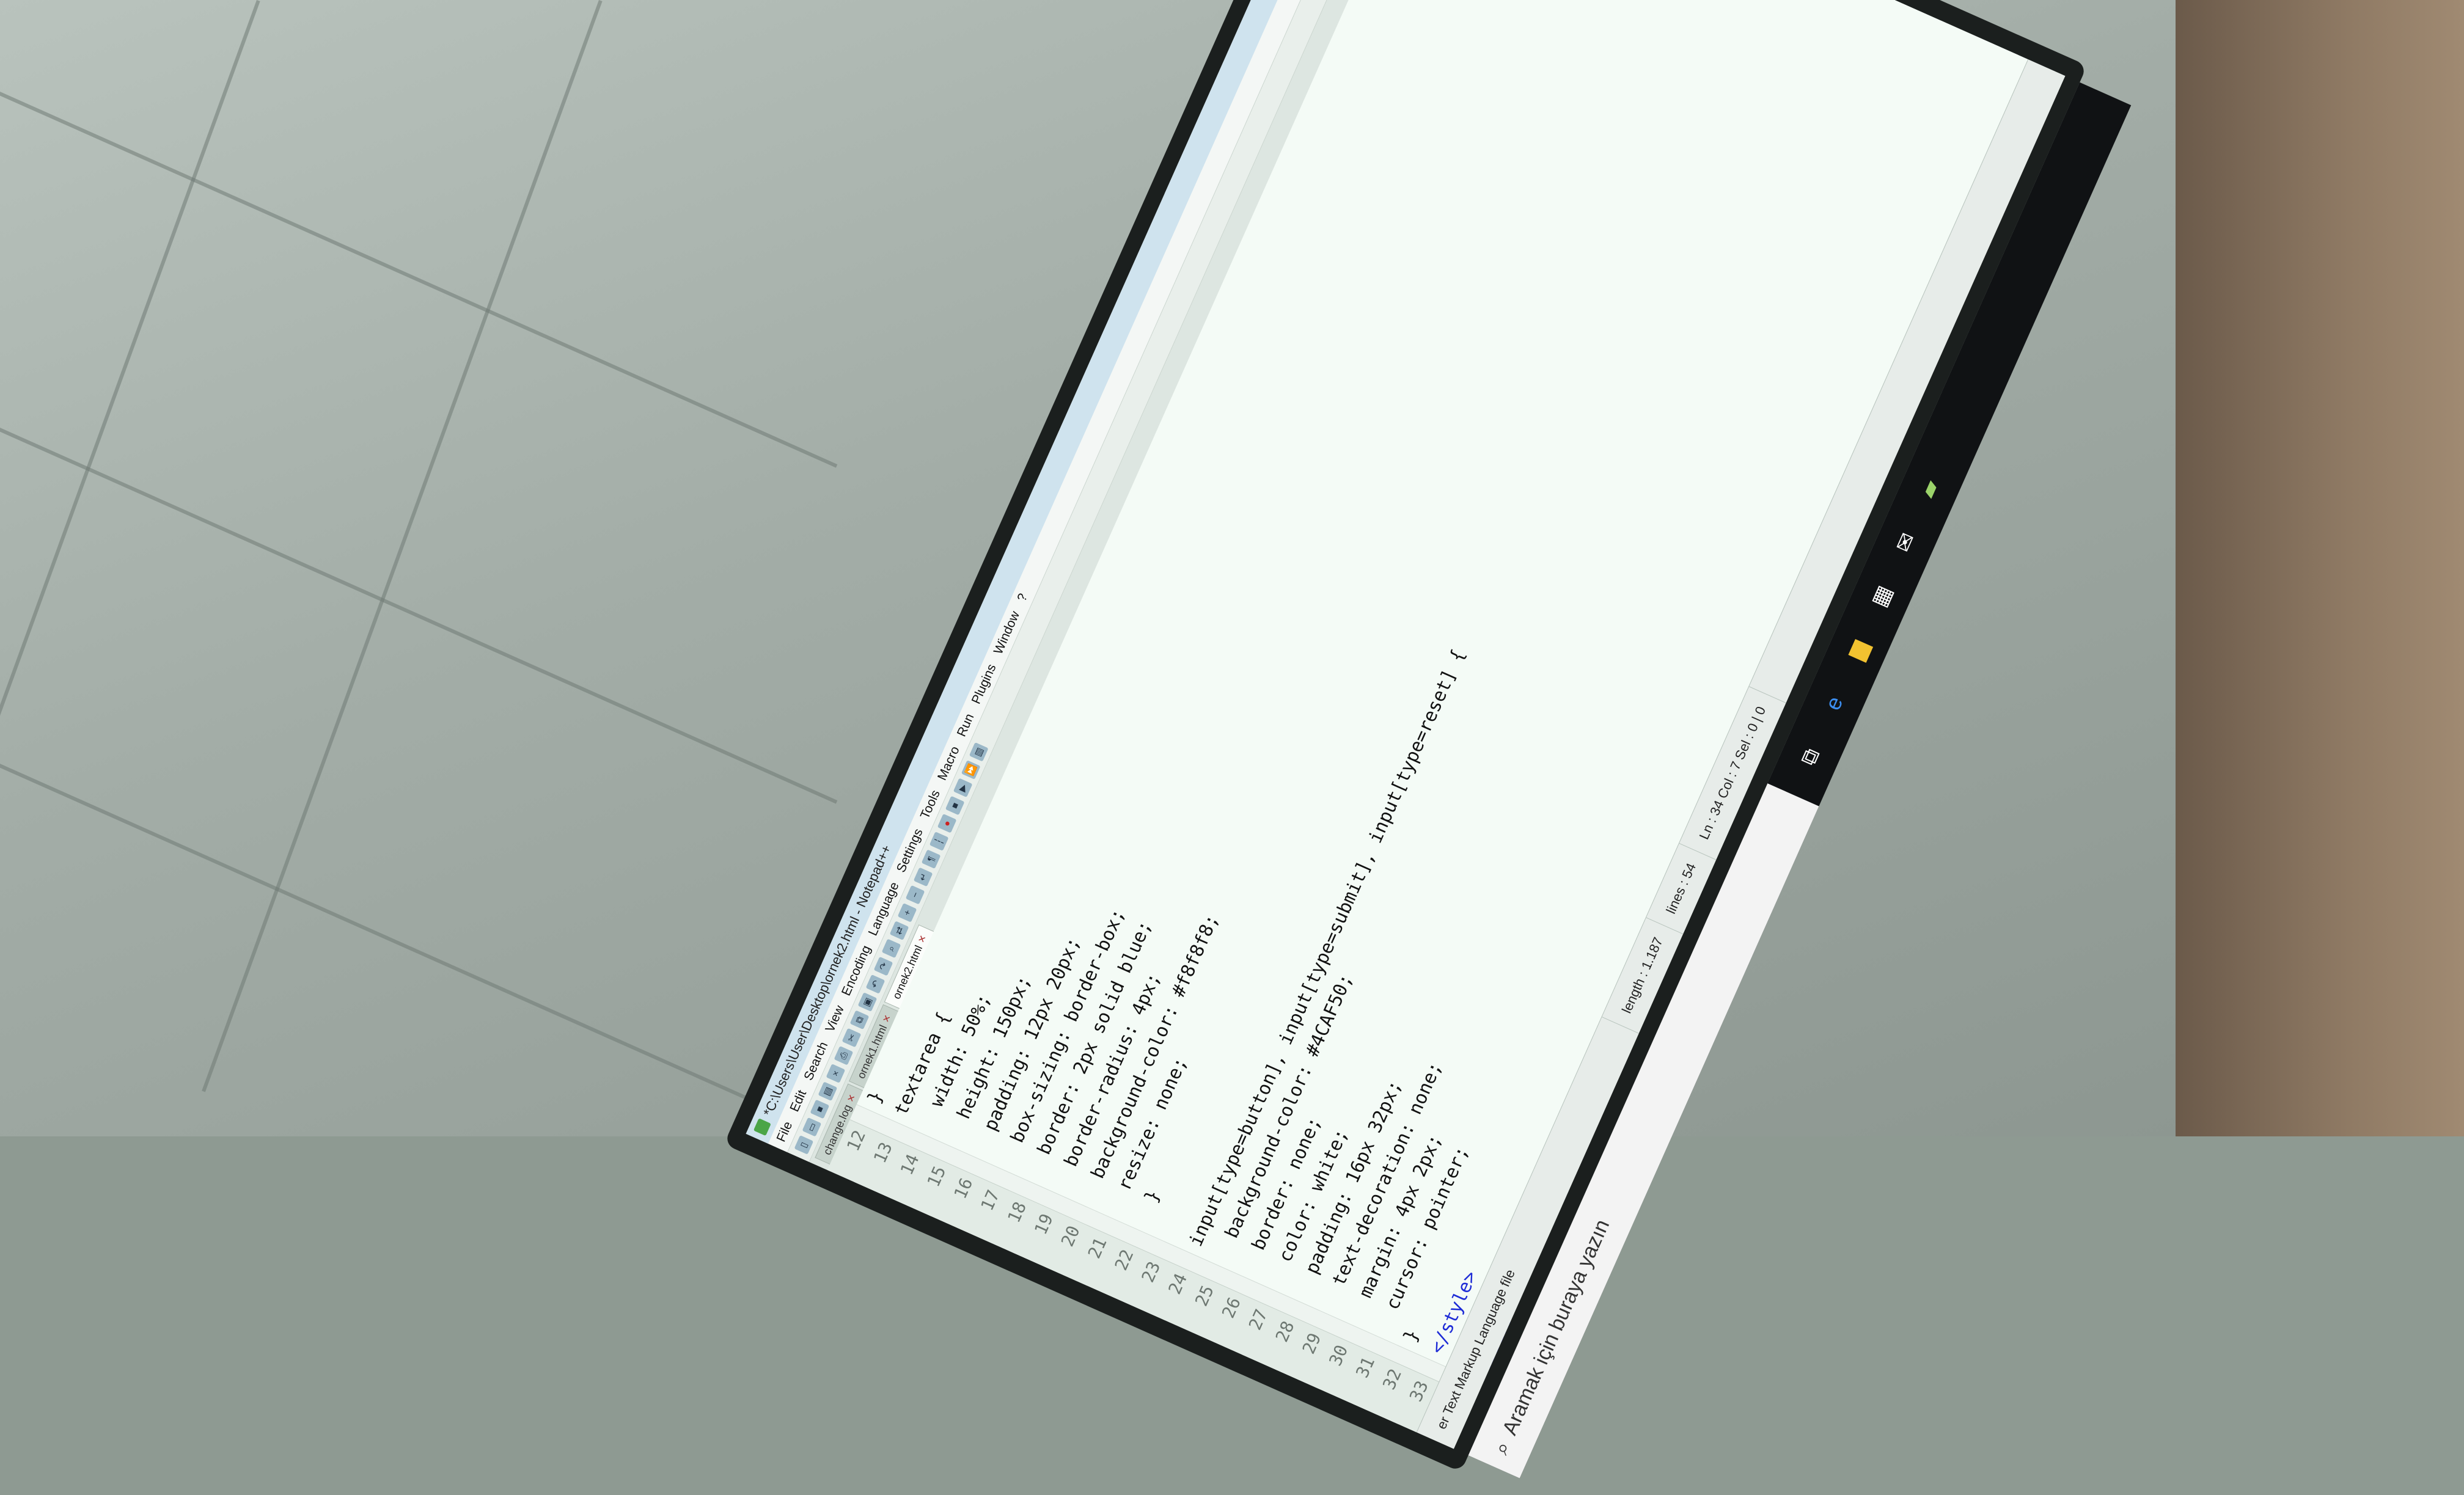 This screenshot has width=2464, height=1495. What do you see at coordinates (963, 788) in the screenshot?
I see `play-macro-icon: ▶` at bounding box center [963, 788].